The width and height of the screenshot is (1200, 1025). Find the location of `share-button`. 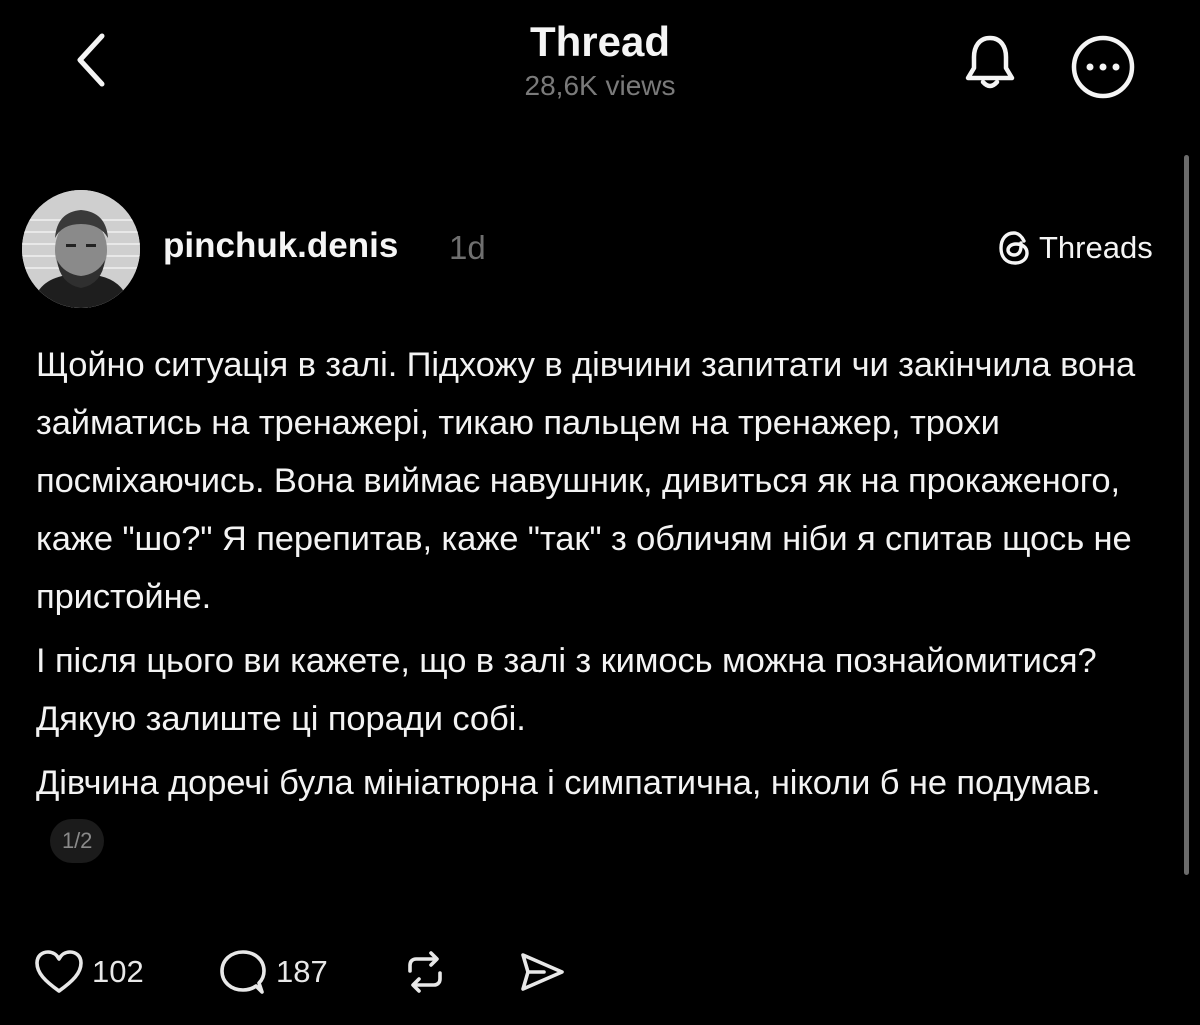

share-button is located at coordinates (542, 972).